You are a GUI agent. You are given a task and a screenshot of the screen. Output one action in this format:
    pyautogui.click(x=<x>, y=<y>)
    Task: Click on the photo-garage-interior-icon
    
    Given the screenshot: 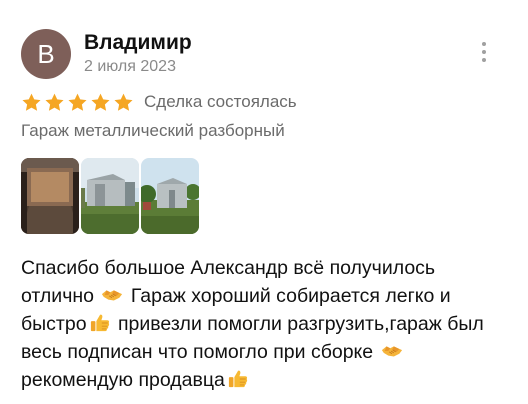 What is the action you would take?
    pyautogui.click(x=50, y=196)
    